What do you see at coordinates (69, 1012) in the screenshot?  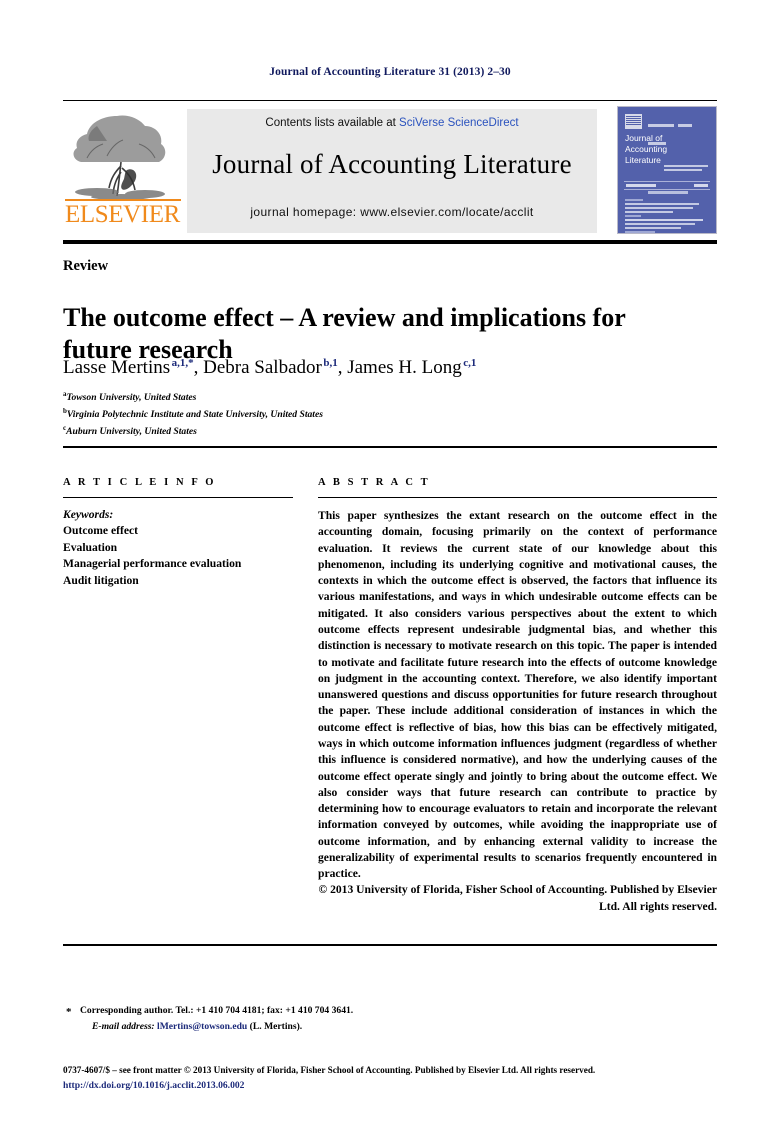 I see `asterisk-icon: *` at bounding box center [69, 1012].